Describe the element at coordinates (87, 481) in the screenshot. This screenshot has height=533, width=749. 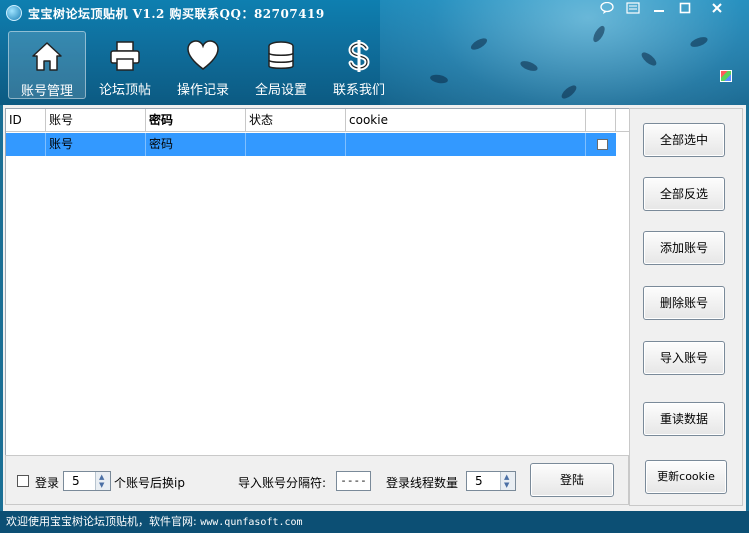
I see `ip-count-stepper: 5 ▲ ▼` at that location.